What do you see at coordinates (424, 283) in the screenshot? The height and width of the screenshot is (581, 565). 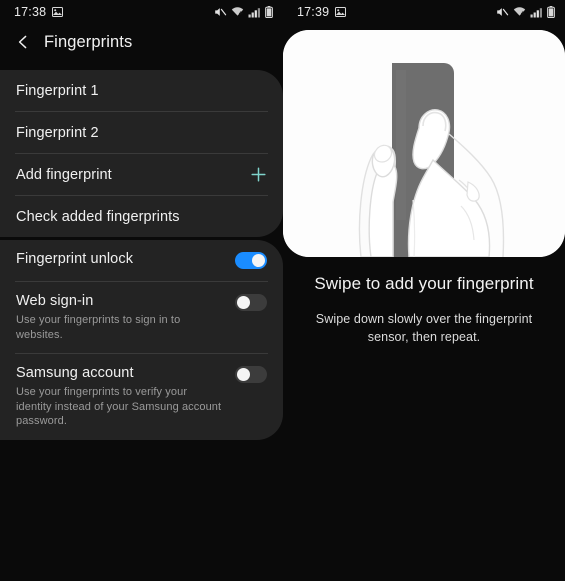 I see `instruction-heading: Swipe to add your fingerprint` at bounding box center [424, 283].